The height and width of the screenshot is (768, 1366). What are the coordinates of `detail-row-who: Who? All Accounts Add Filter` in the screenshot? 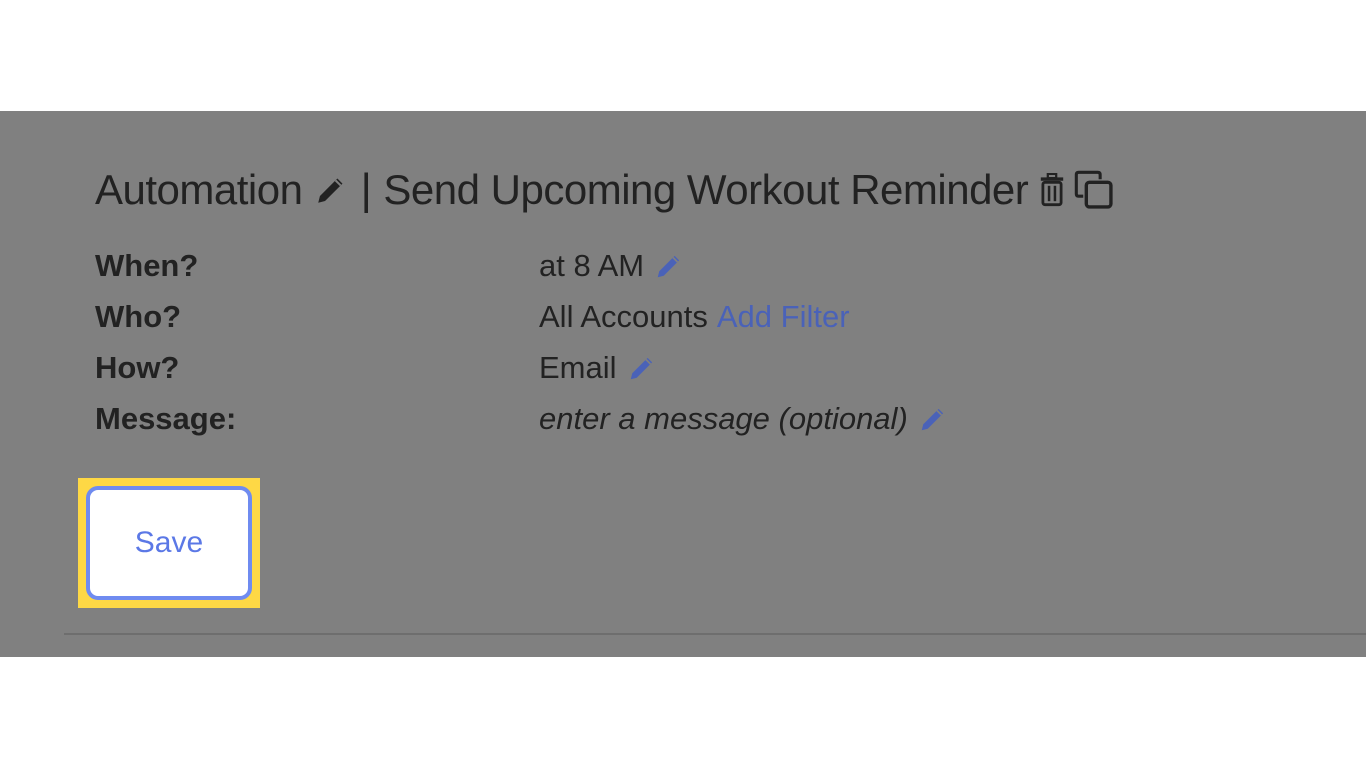 It's located at (595, 320).